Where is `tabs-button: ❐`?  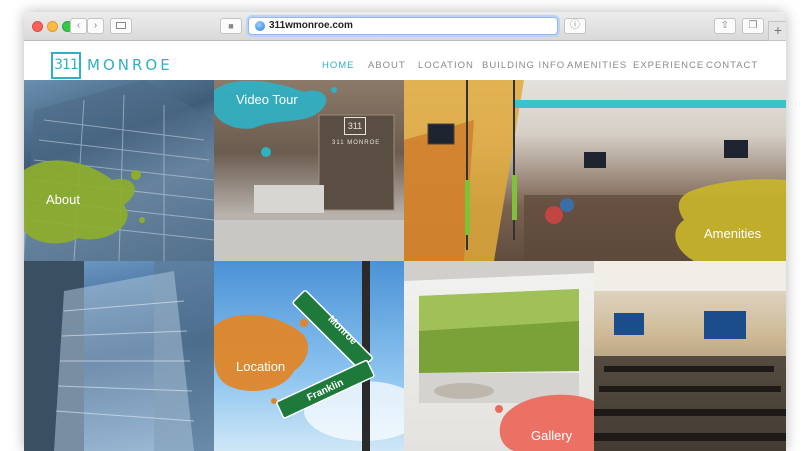 tabs-button: ❐ is located at coordinates (753, 26).